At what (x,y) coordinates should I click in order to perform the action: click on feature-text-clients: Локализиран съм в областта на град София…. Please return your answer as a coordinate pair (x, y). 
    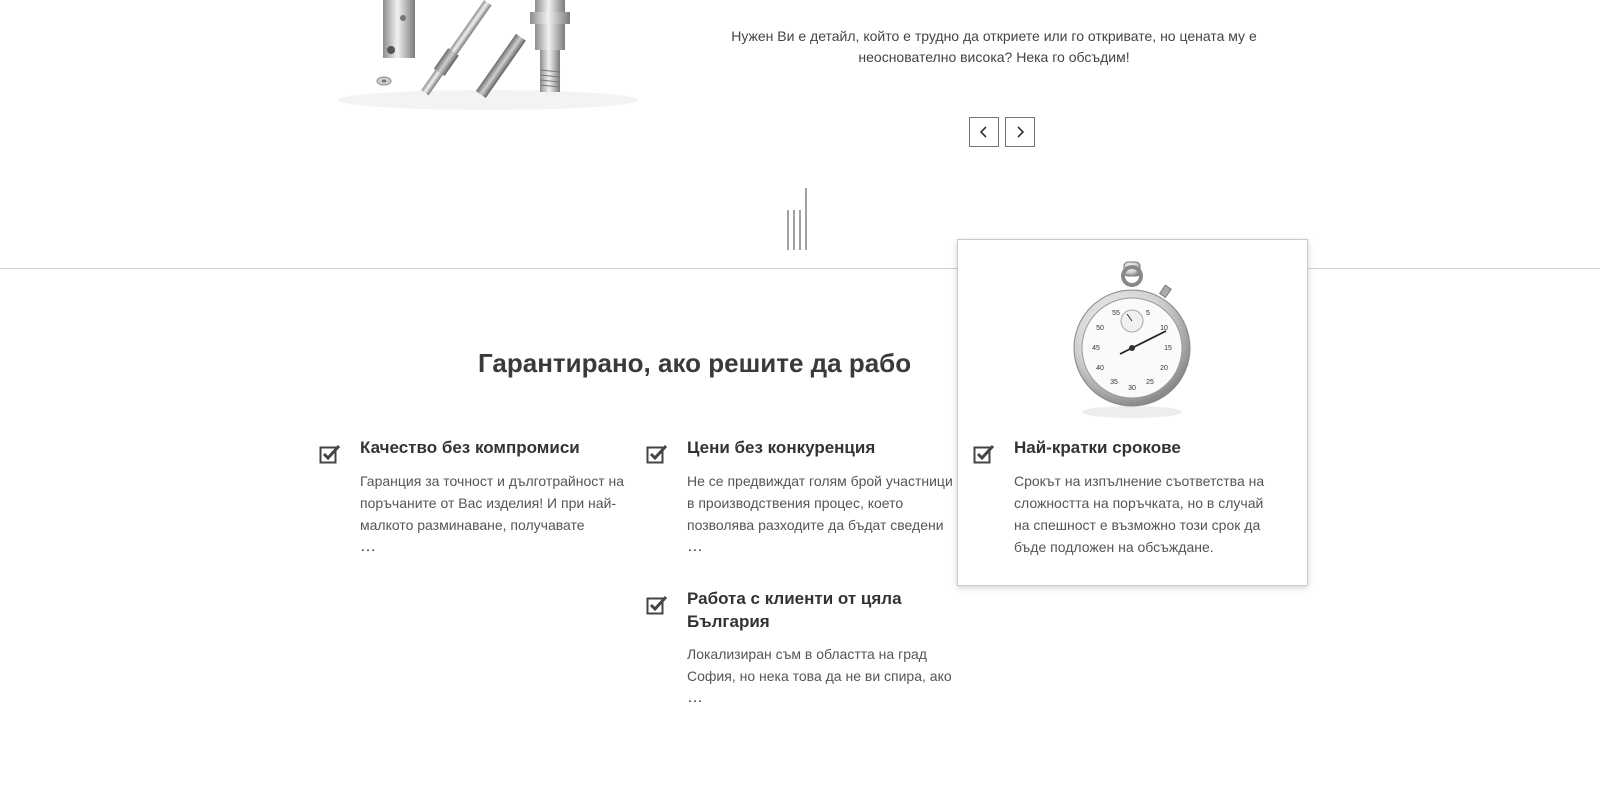
    Looking at the image, I should click on (824, 676).